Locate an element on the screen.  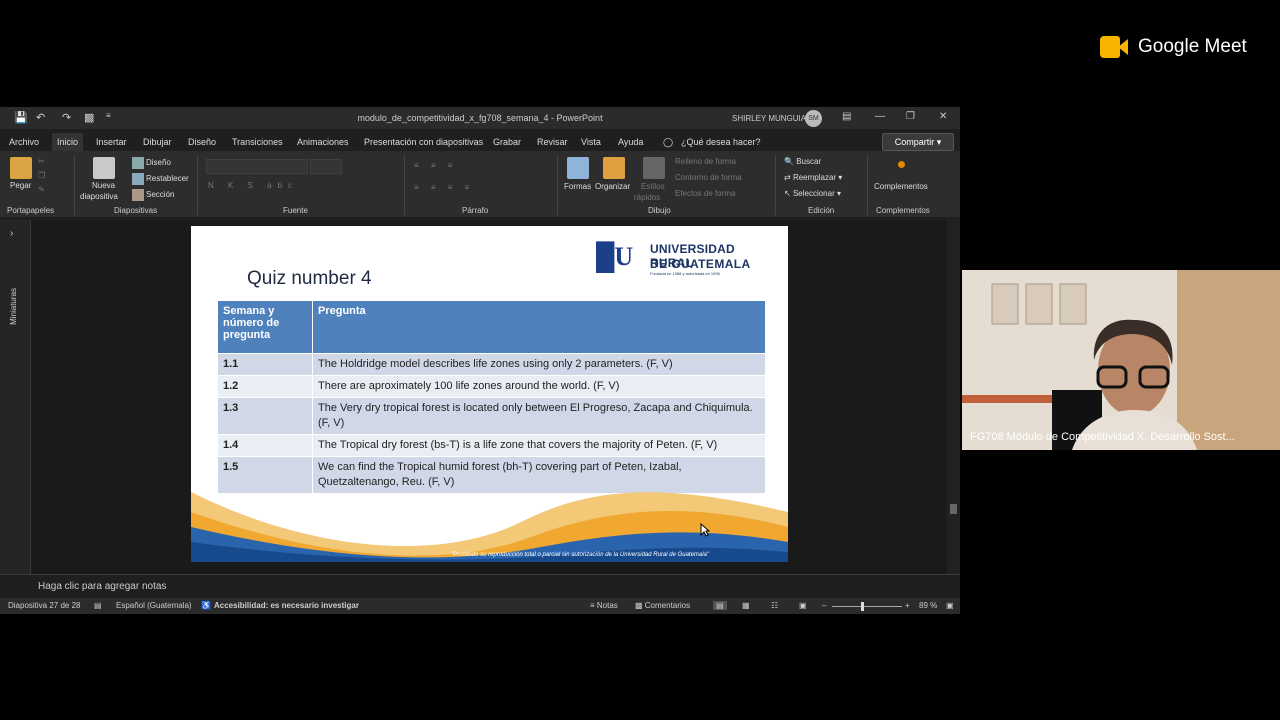
new-slide-label1: Nueva is located at coordinates (103, 185).